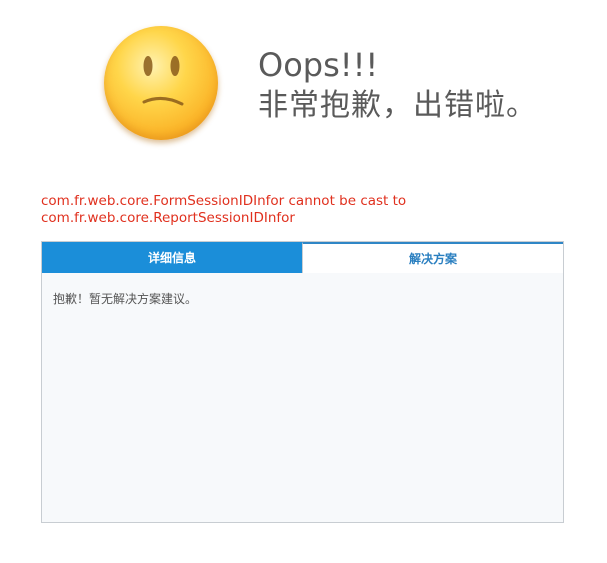  Describe the element at coordinates (175, 66) in the screenshot. I see `right-eye` at that location.